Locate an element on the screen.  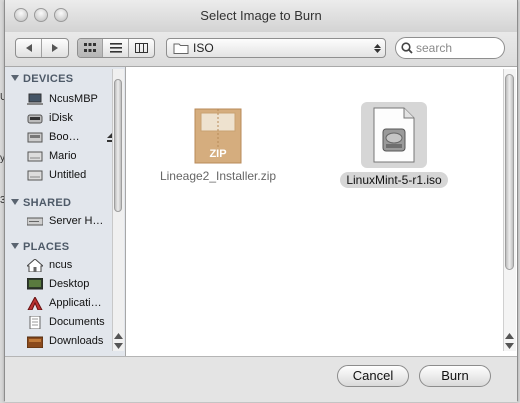
title-bar: Select Image to Burn is located at coordinates (261, 16).